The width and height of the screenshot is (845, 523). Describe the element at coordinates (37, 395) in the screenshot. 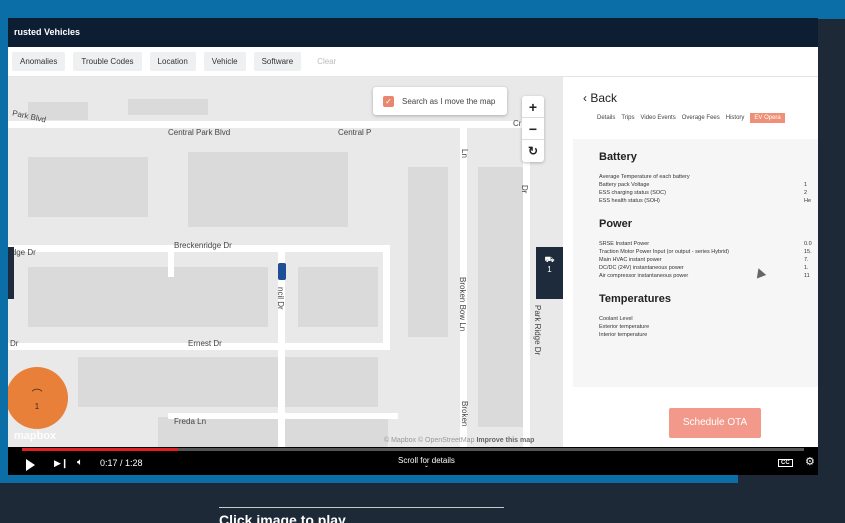

I see `speedometer-icon: ⌒` at that location.